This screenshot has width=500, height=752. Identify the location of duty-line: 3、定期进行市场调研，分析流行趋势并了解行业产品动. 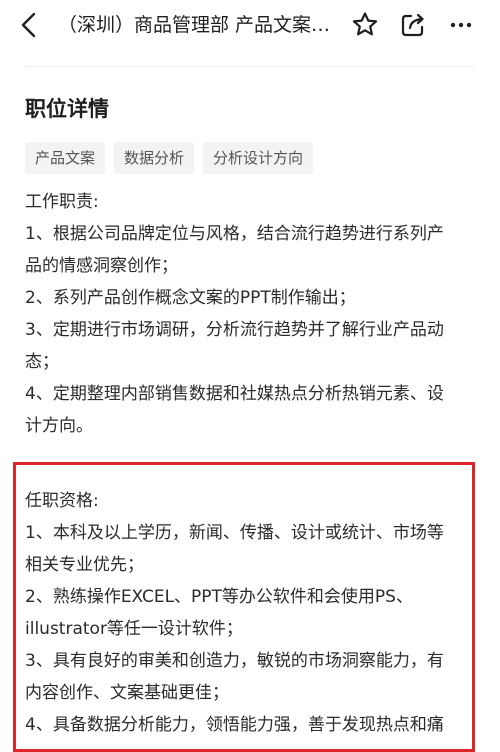
(234, 330).